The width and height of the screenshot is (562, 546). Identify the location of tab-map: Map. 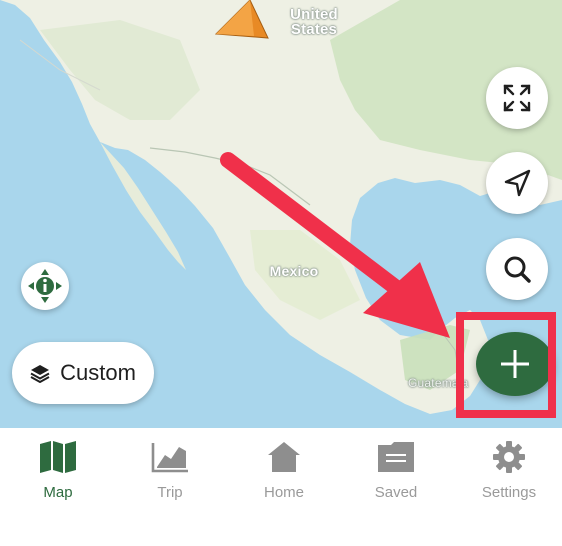
(58, 473).